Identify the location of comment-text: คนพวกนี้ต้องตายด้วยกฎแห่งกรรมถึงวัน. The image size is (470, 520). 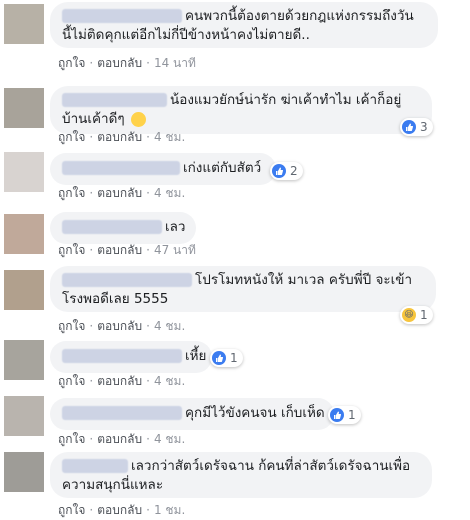
(299, 16).